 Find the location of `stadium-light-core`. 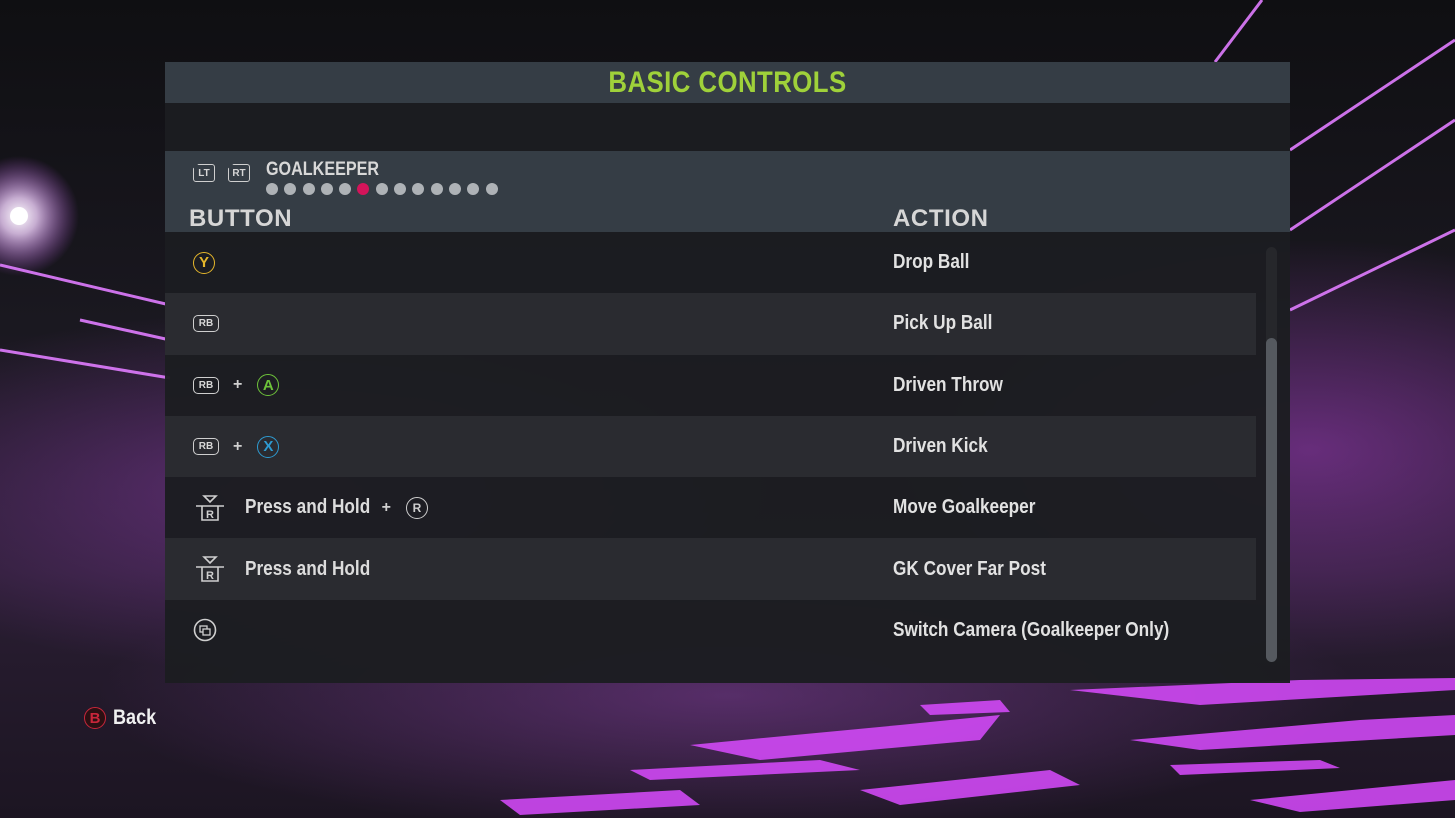

stadium-light-core is located at coordinates (19, 216).